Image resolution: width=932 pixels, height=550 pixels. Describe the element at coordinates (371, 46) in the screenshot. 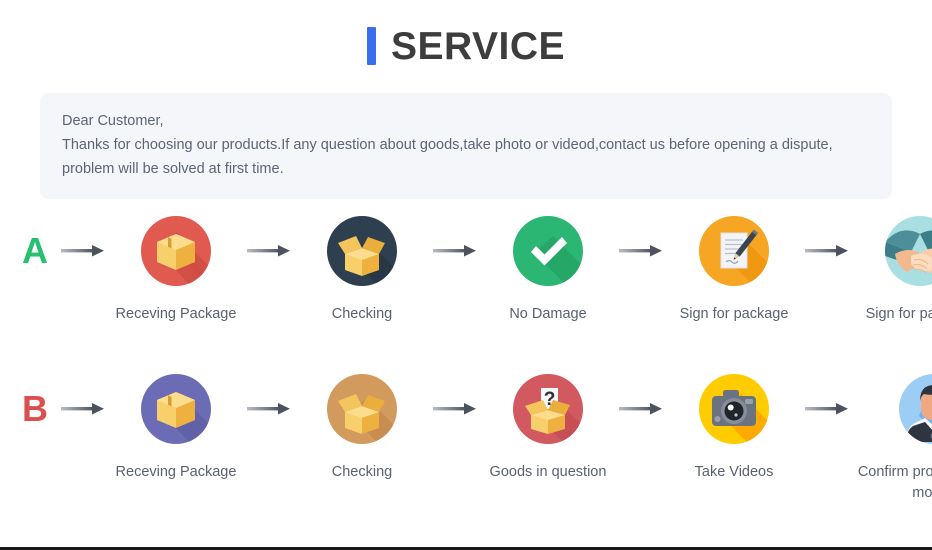

I see `title-accent-bar` at that location.